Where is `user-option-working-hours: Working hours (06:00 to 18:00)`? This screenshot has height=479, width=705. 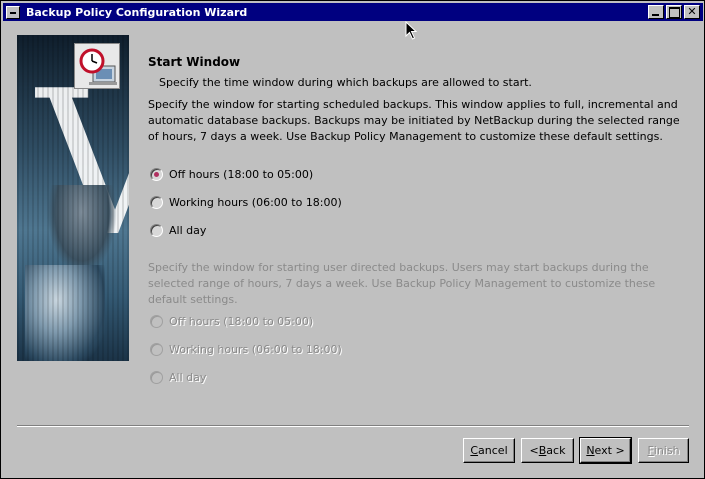 user-option-working-hours: Working hours (06:00 to 18:00) is located at coordinates (246, 349).